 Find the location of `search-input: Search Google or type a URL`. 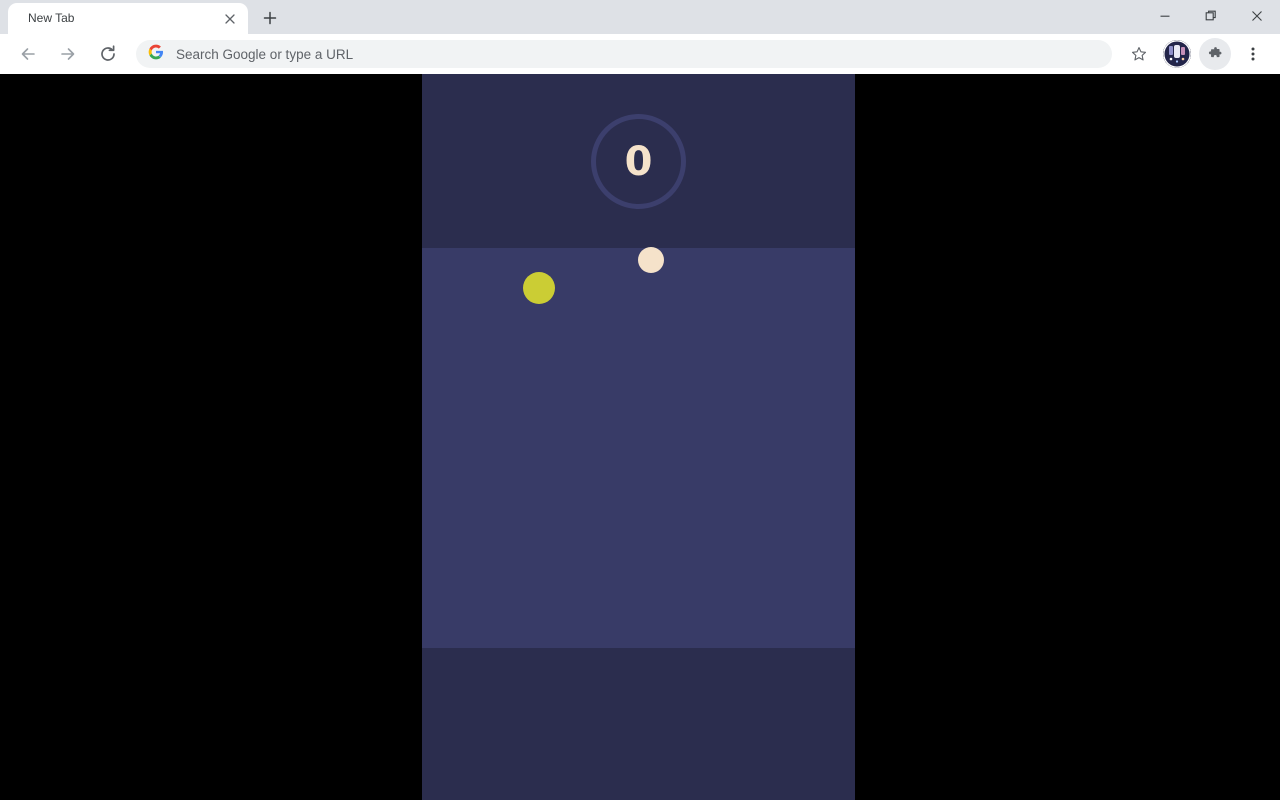

search-input: Search Google or type a URL is located at coordinates (264, 54).